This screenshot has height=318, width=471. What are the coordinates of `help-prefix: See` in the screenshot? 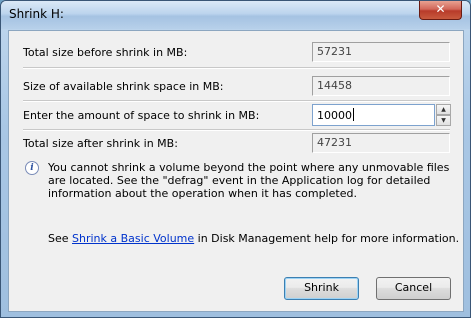 It's located at (60, 238).